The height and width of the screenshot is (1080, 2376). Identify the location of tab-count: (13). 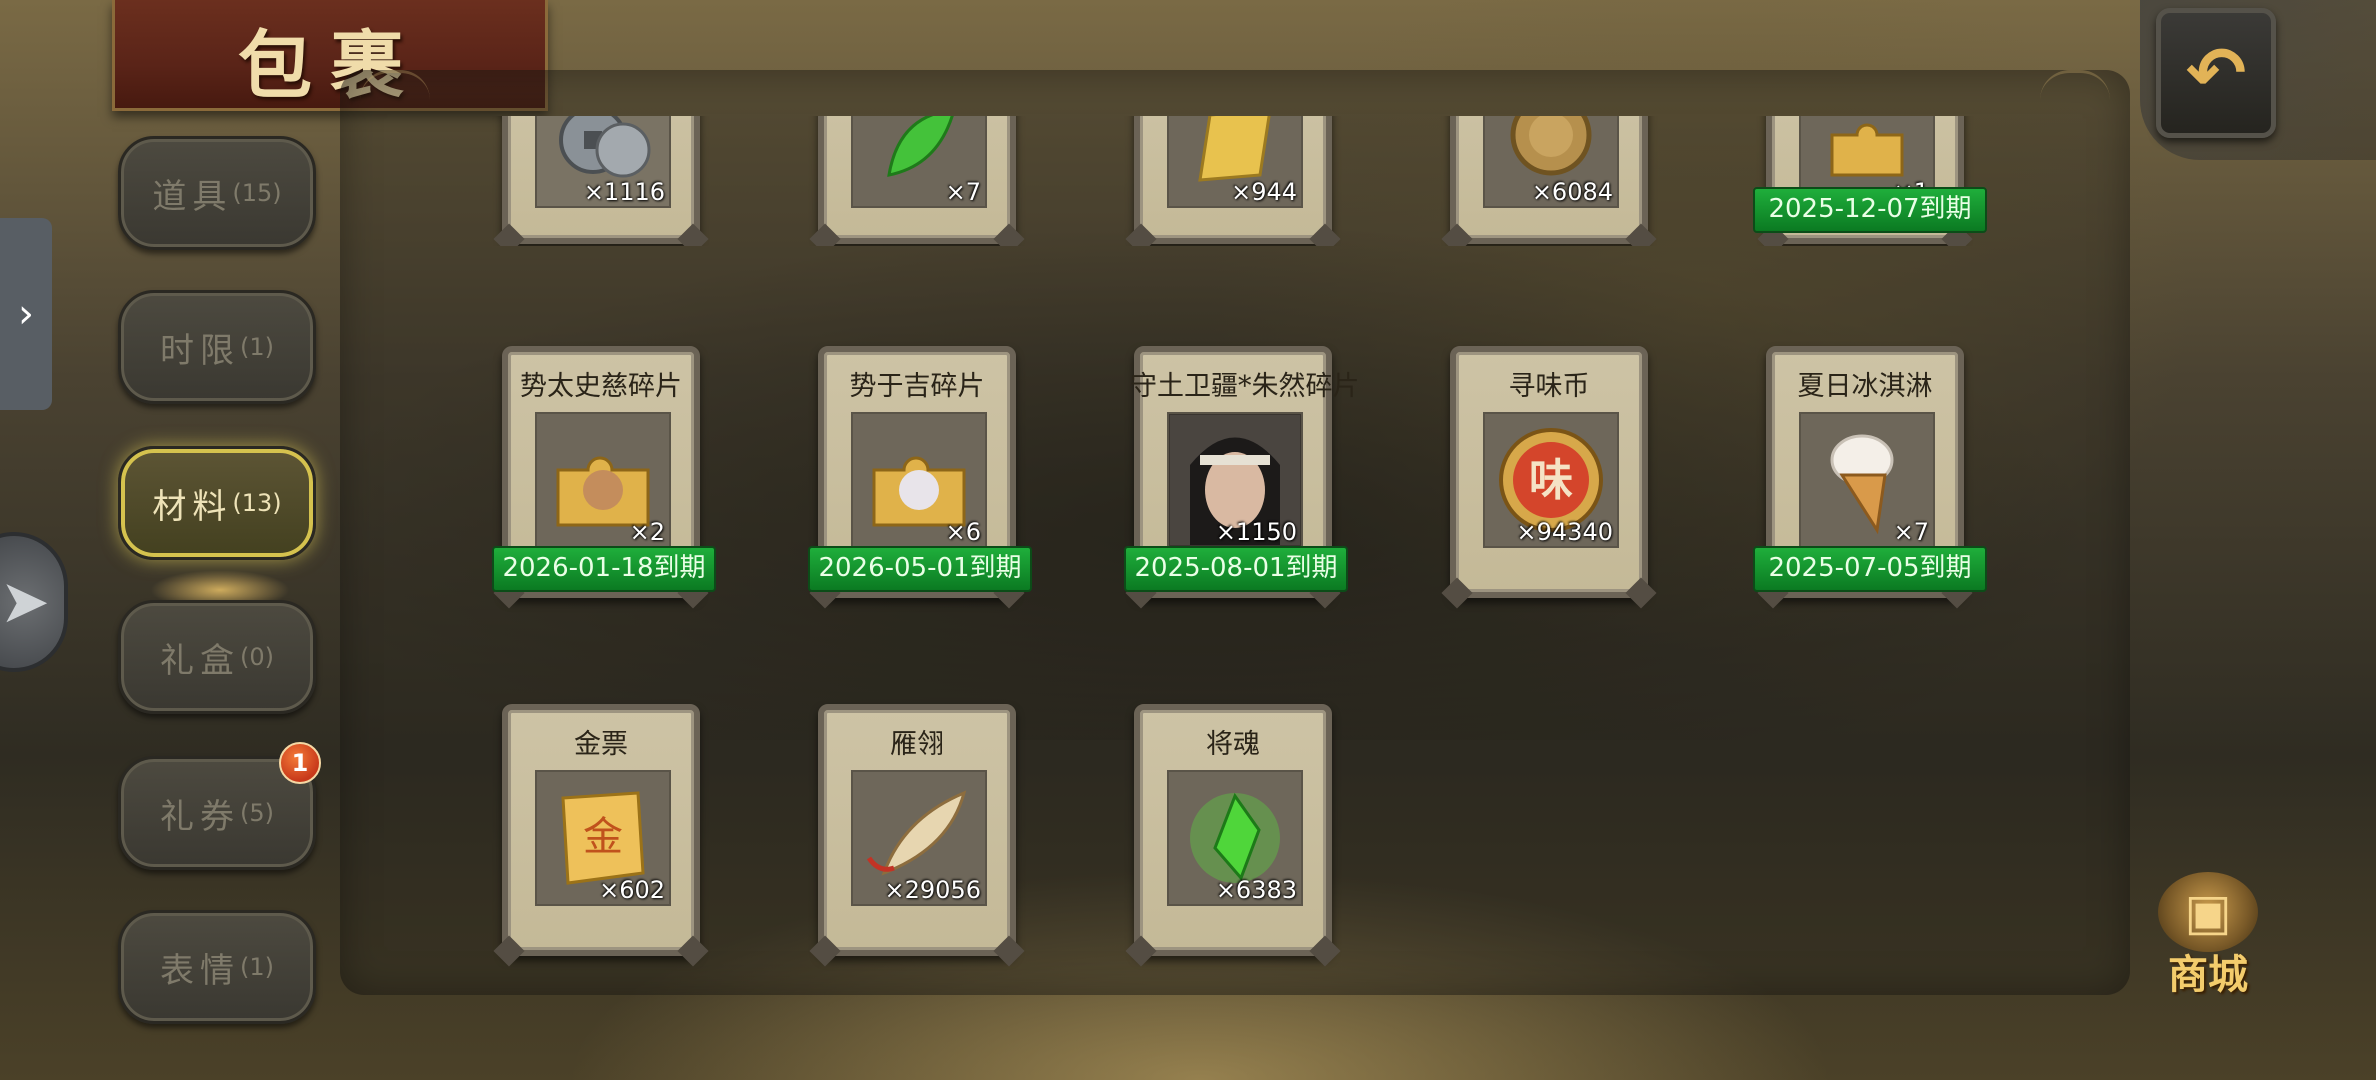
(257, 503).